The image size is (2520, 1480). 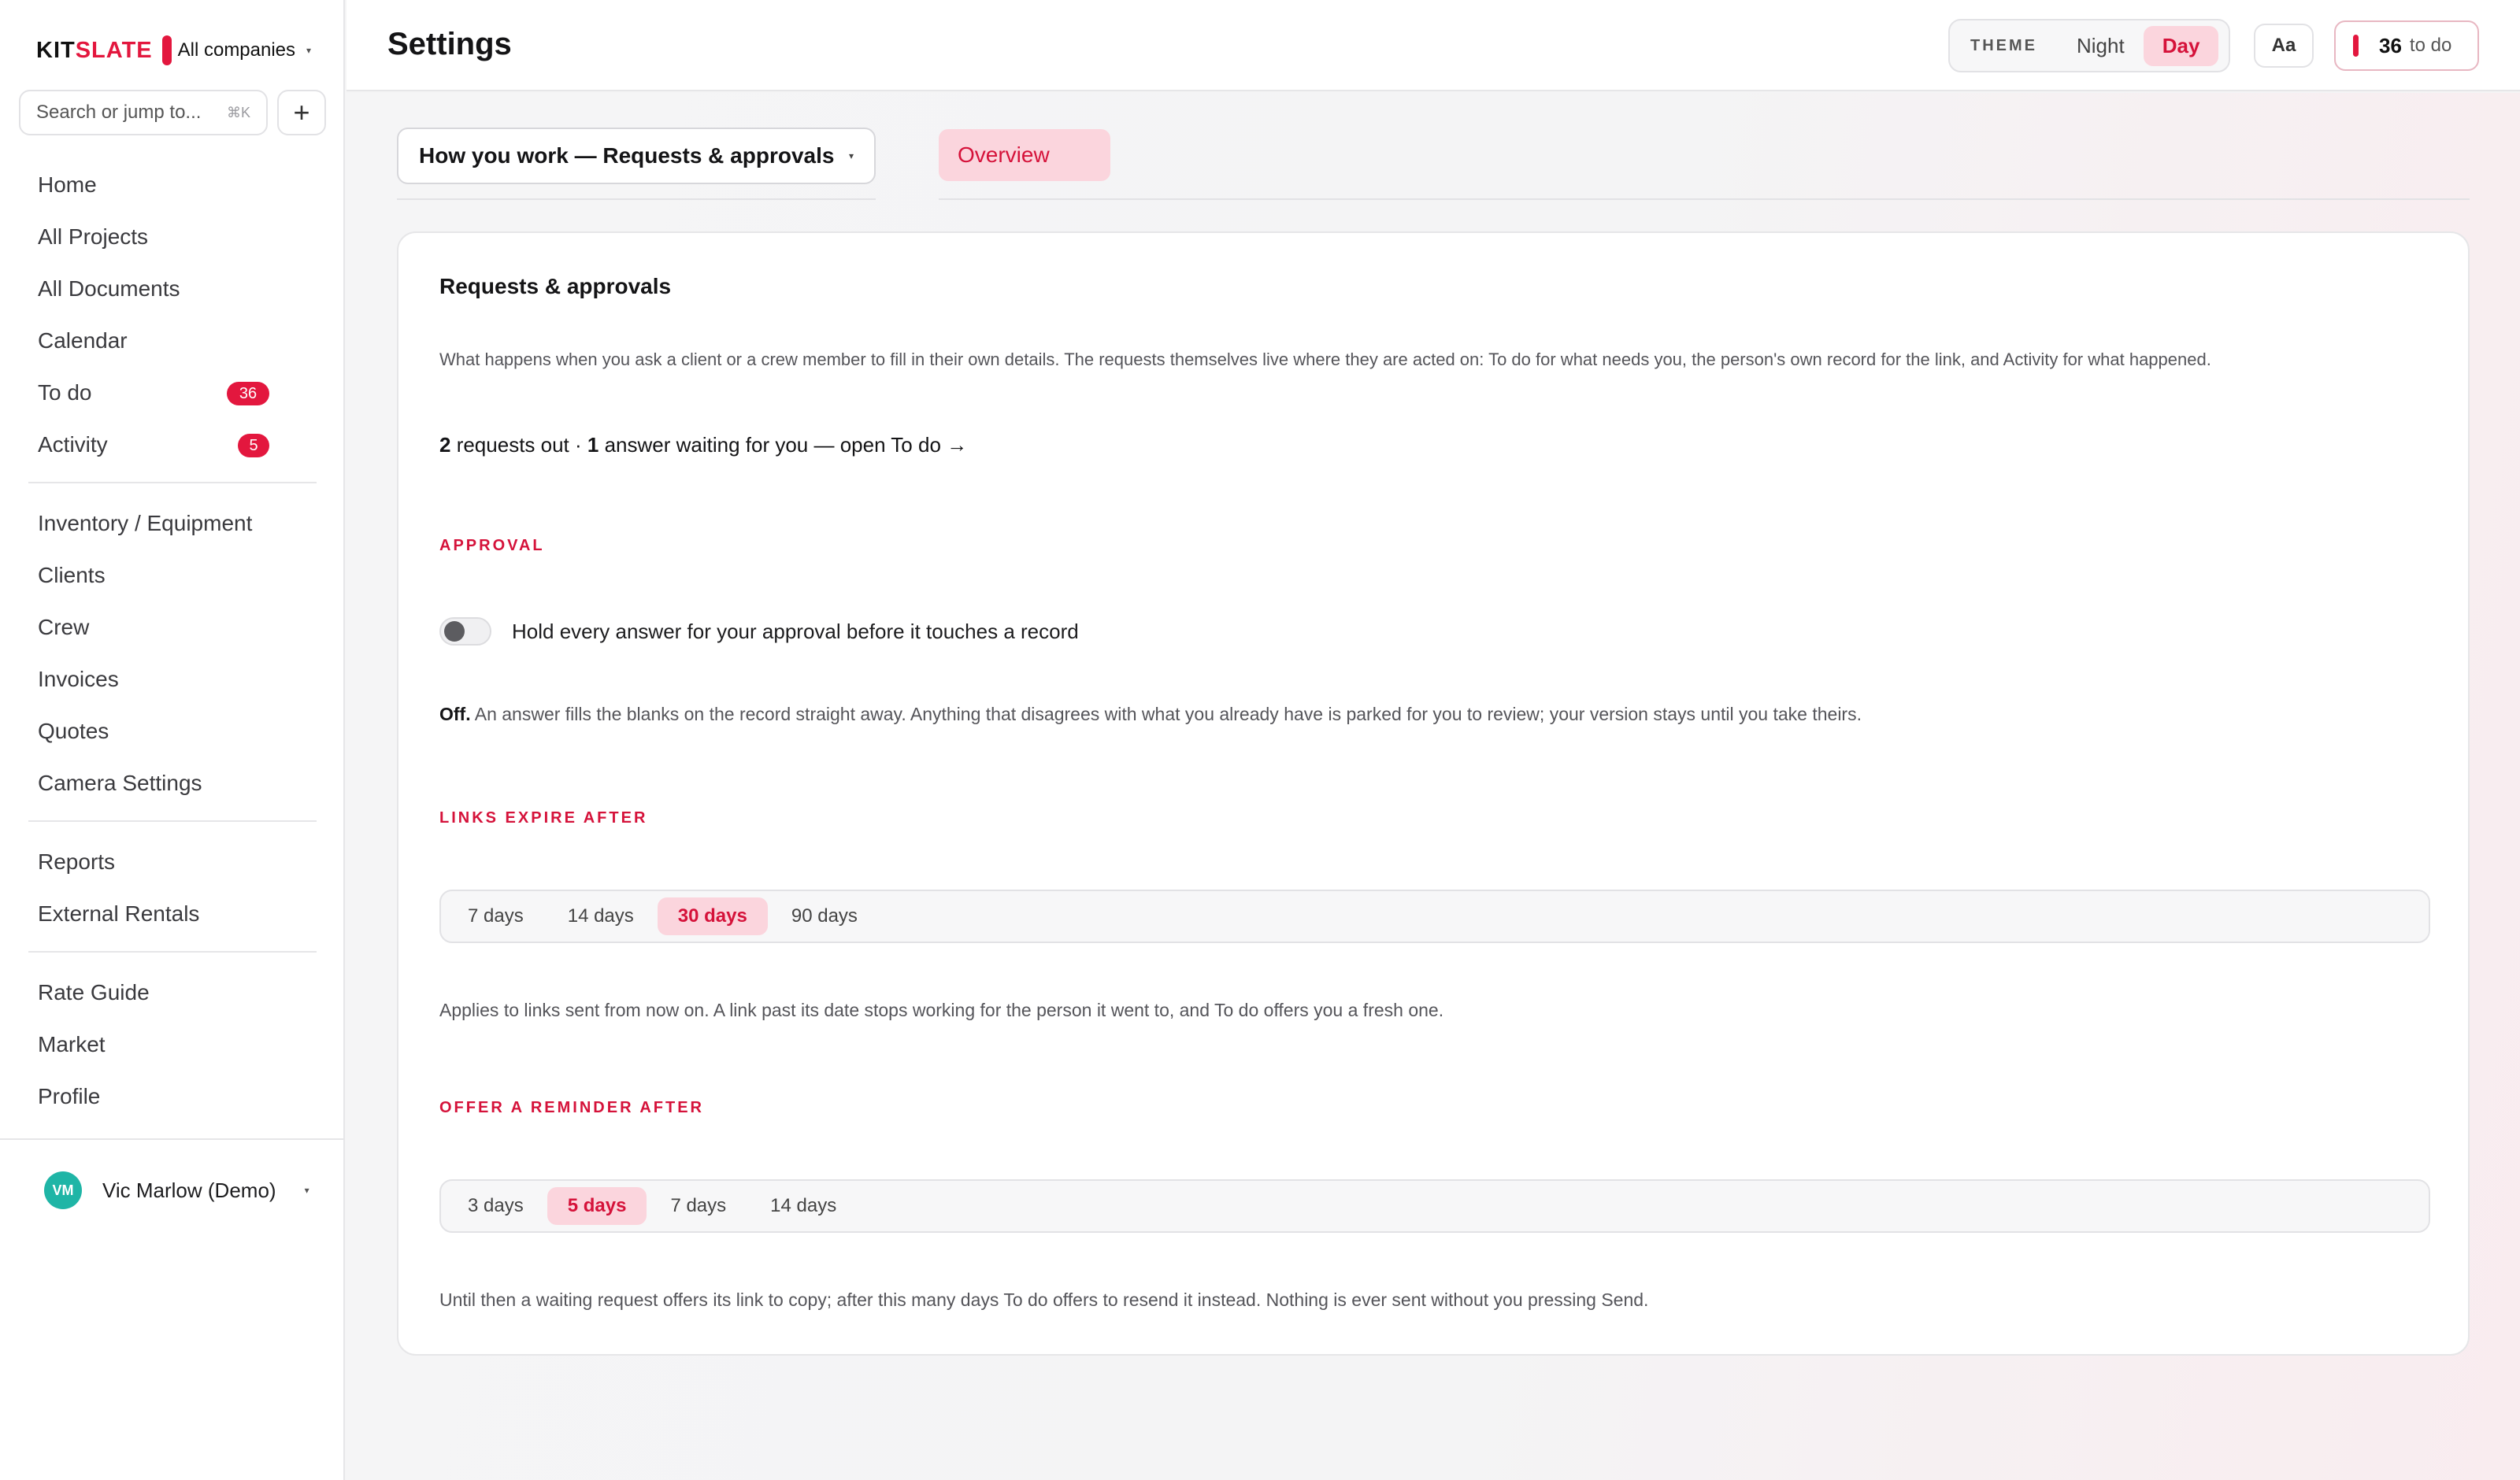 I want to click on select-underline, so click(x=636, y=199).